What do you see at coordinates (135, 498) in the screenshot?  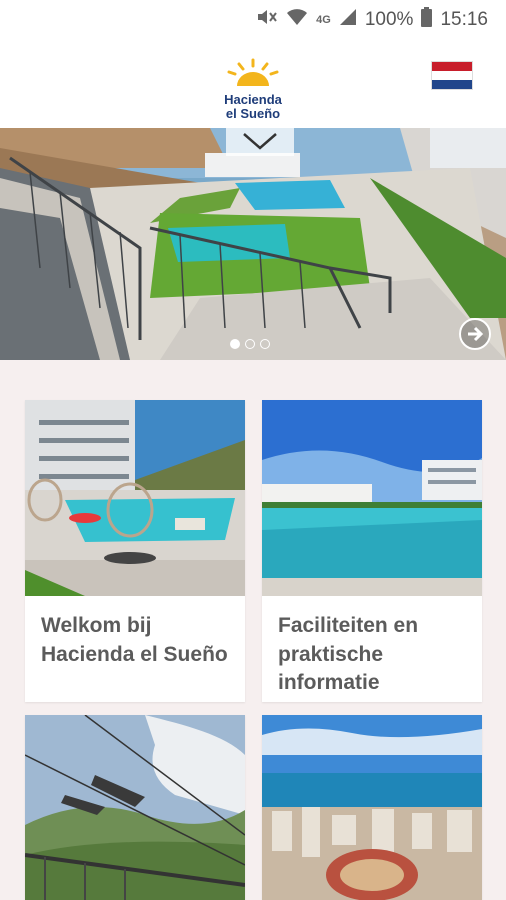 I see `card-image-pool-terrace` at bounding box center [135, 498].